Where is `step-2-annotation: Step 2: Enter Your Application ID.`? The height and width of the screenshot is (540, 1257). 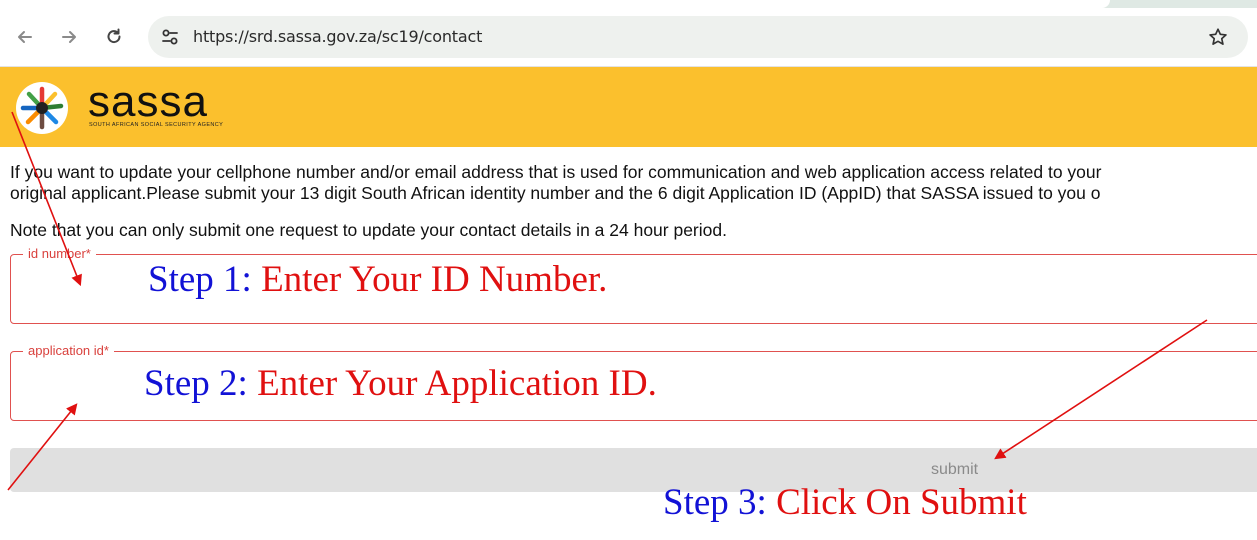 step-2-annotation: Step 2: Enter Your Application ID. is located at coordinates (400, 383).